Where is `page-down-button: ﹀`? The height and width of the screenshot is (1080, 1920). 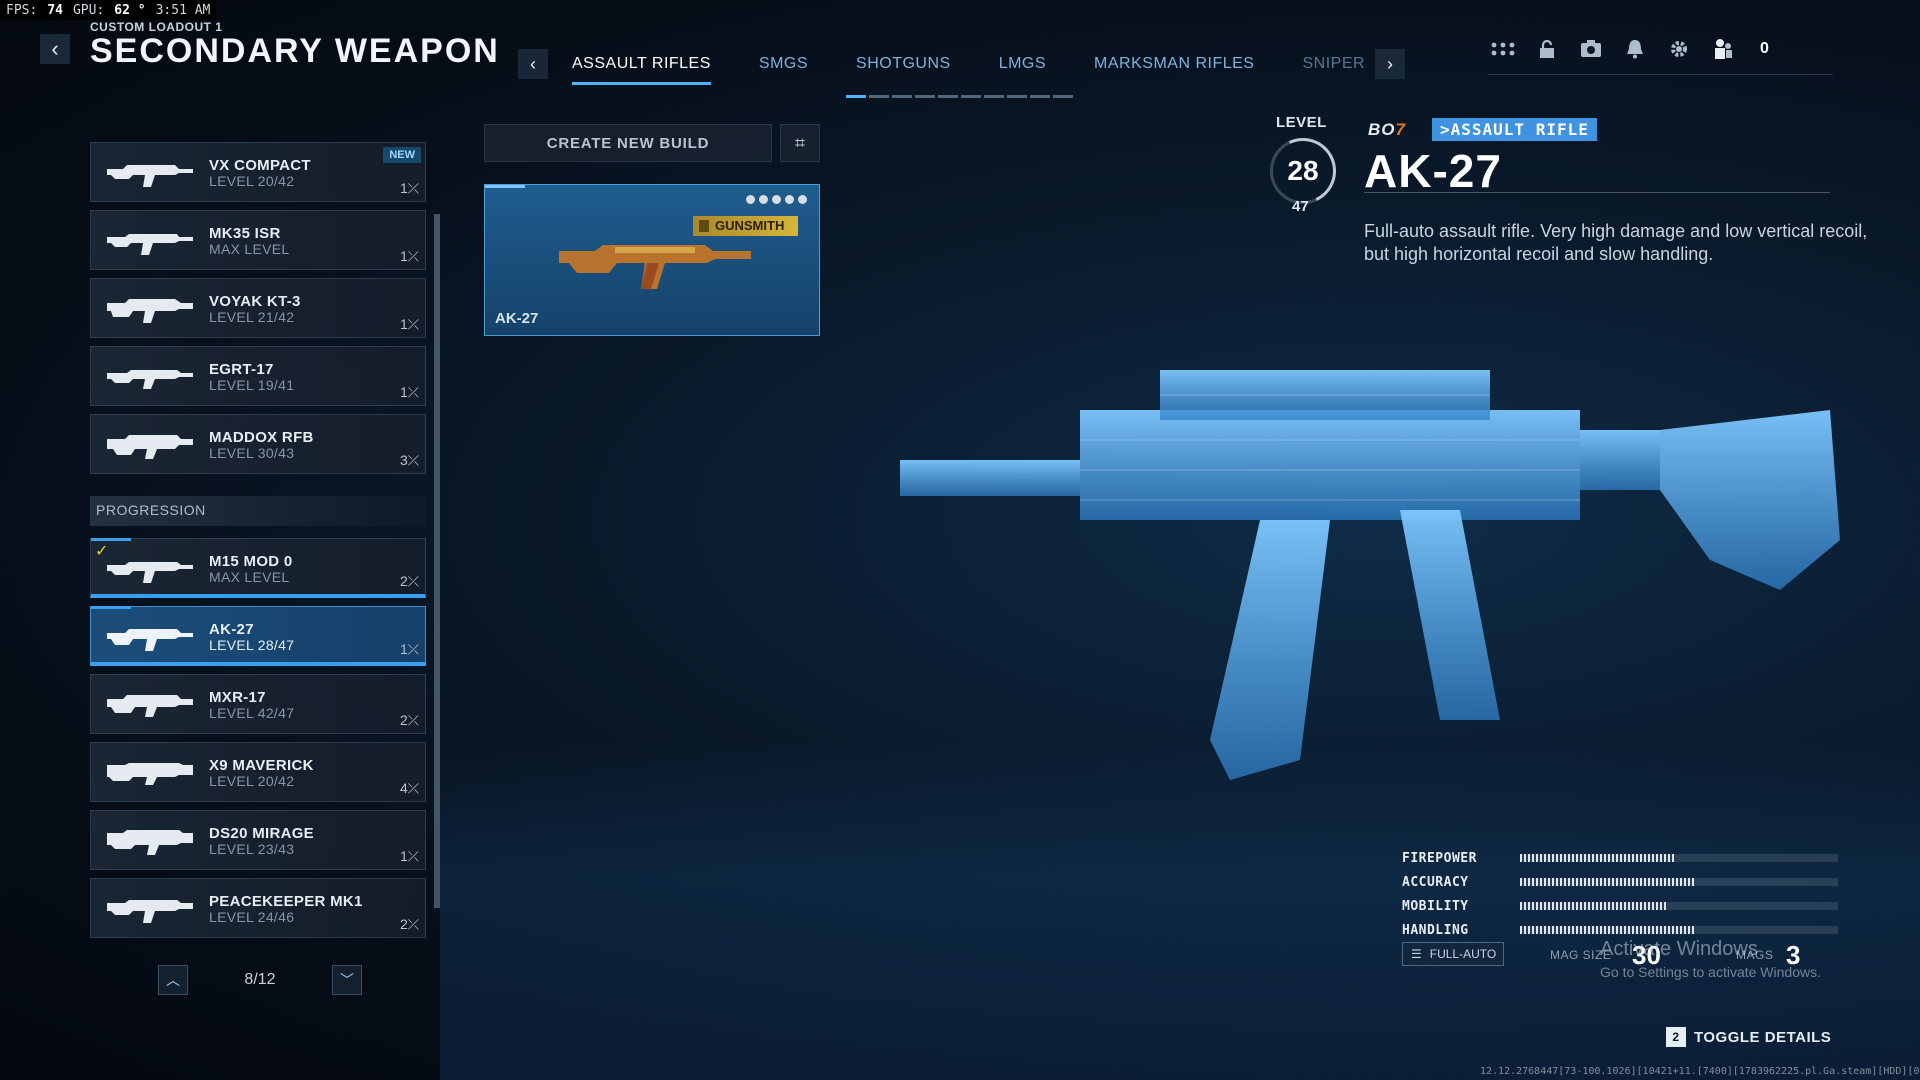
page-down-button: ﹀ is located at coordinates (346, 980).